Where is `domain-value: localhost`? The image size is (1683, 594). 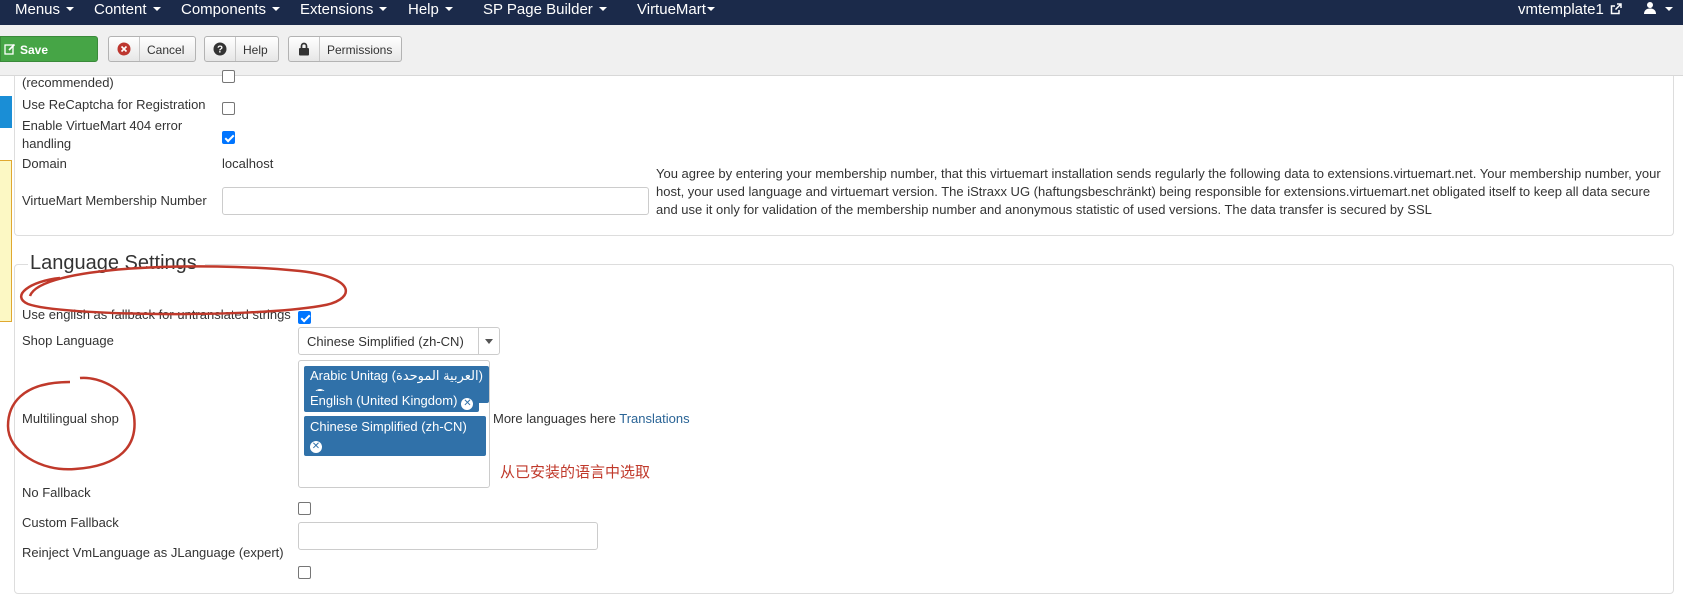 domain-value: localhost is located at coordinates (248, 163).